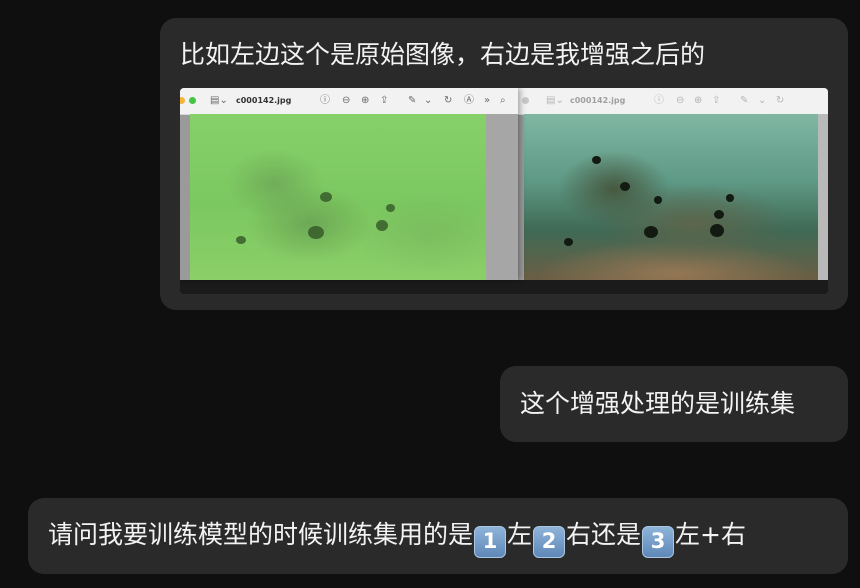 The image size is (860, 588). I want to click on option-right-text: 右还是, so click(604, 534).